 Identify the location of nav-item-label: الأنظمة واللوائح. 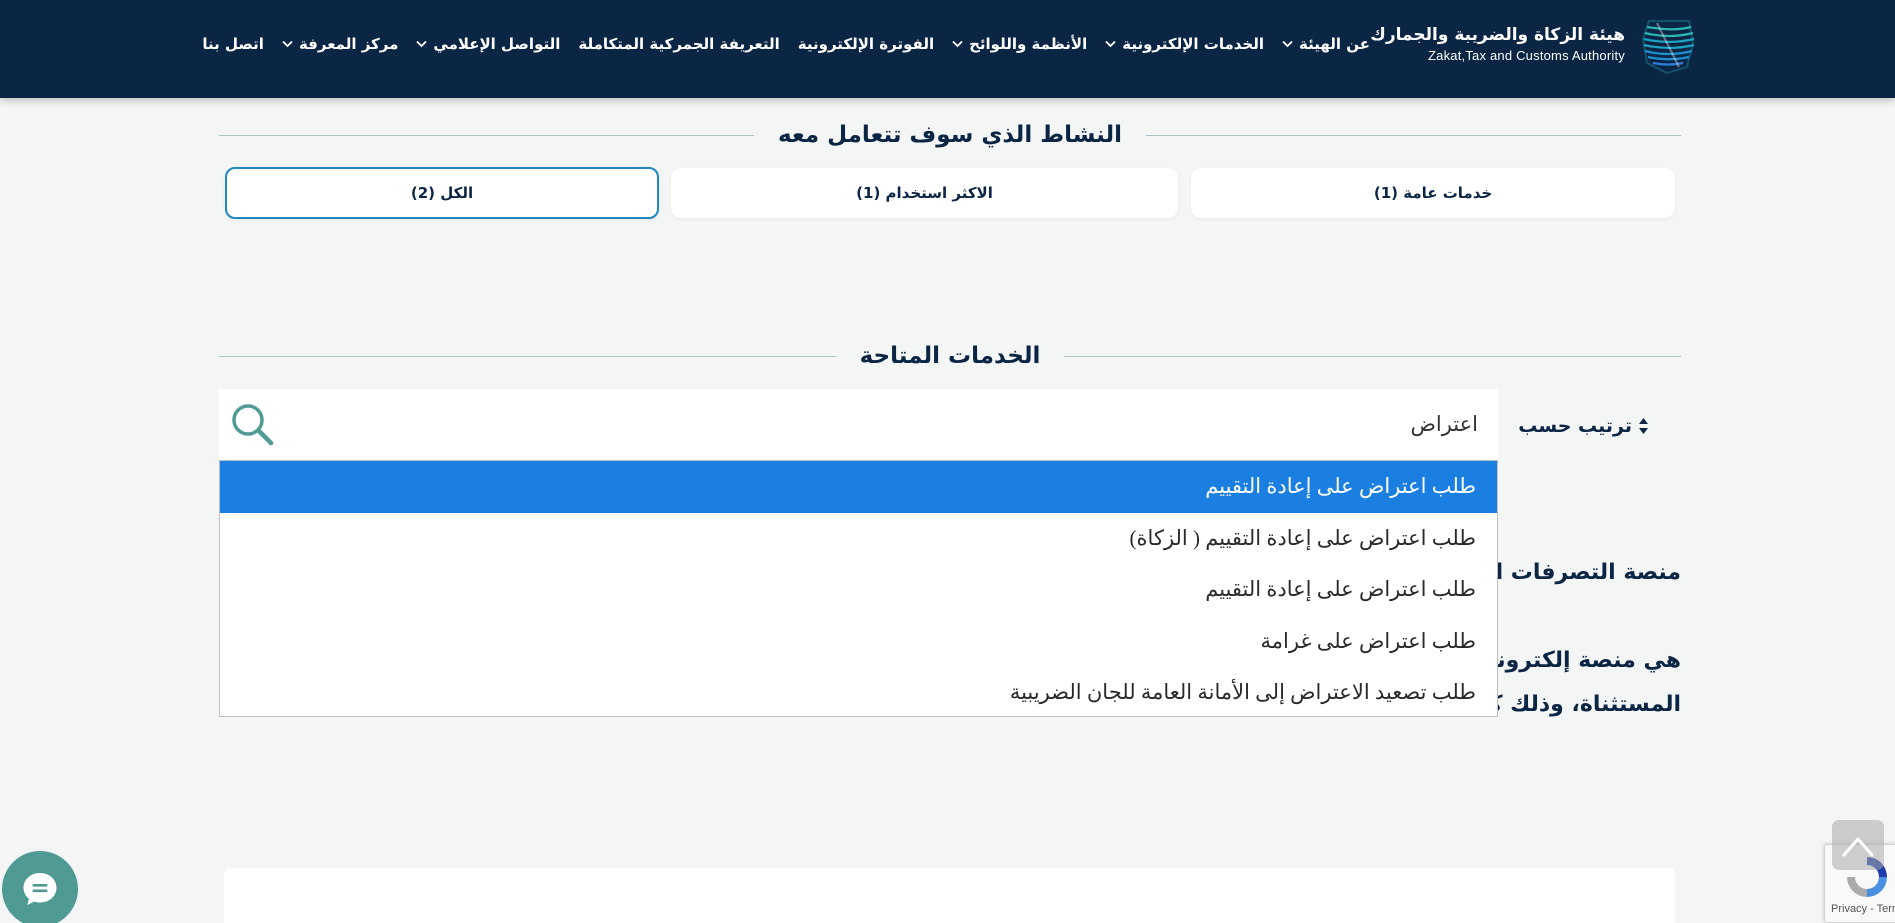
(1028, 44).